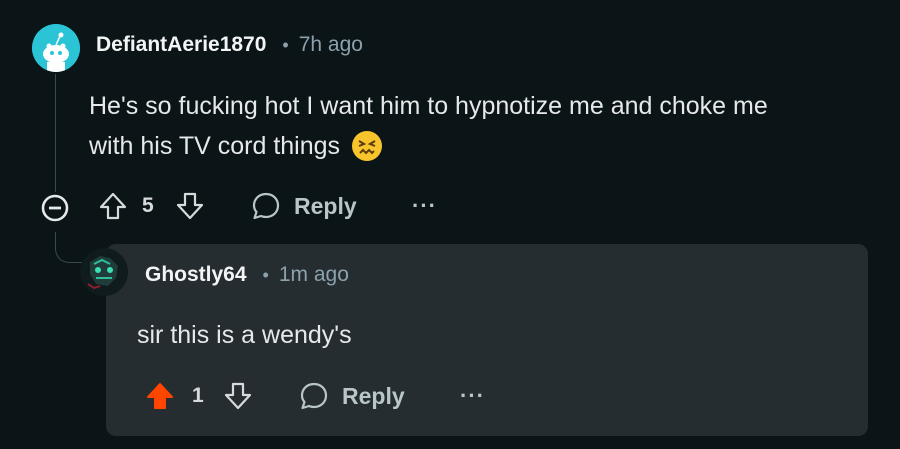 The height and width of the screenshot is (449, 900). I want to click on upvote-button-active, so click(160, 396).